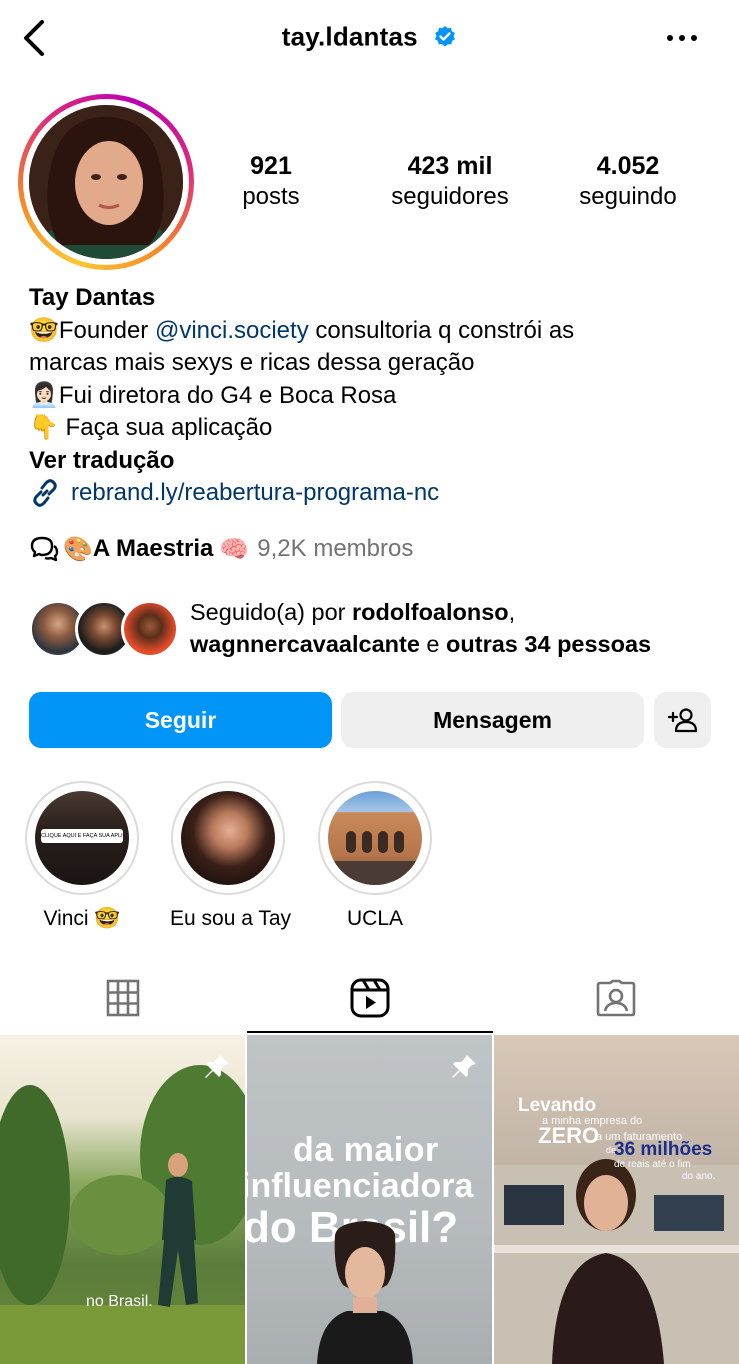  I want to click on highlight-eu-sou-a-tay: Eu sou a Tay, so click(231, 856).